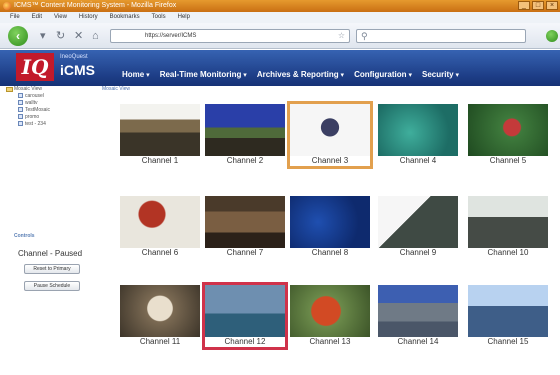  I want to click on tree-item-testmosaic: TestMosaic, so click(34, 110).